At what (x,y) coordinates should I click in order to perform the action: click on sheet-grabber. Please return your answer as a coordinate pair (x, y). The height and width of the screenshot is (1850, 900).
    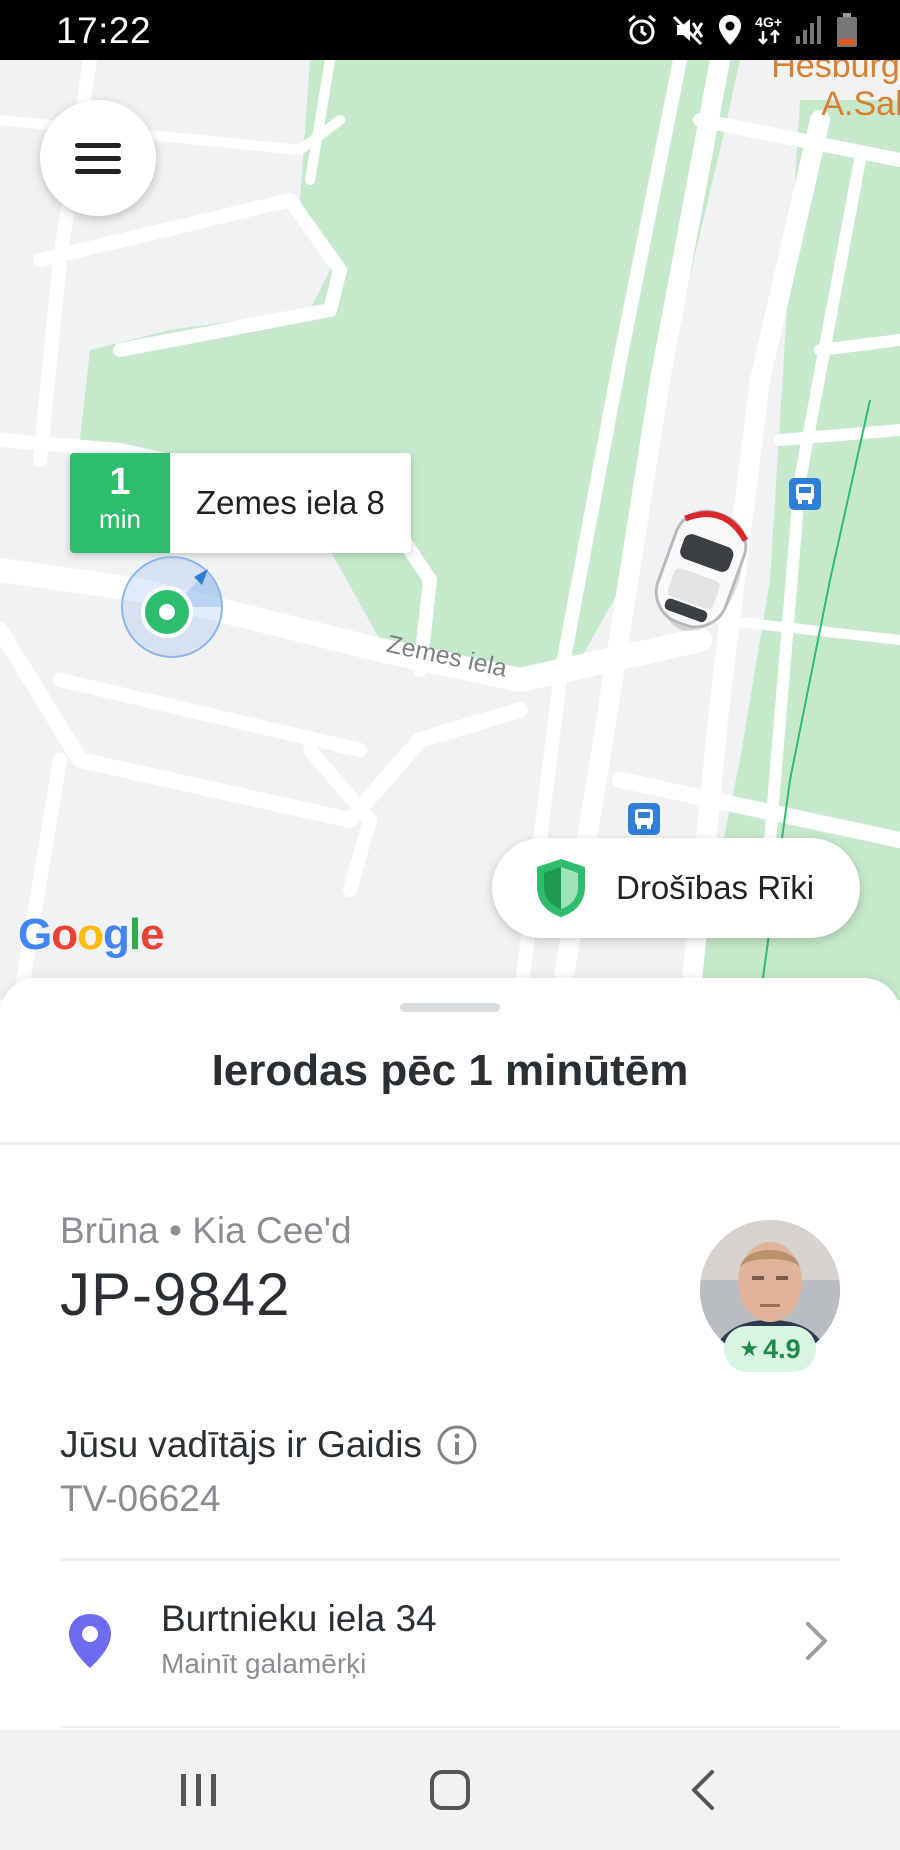
    Looking at the image, I should click on (450, 1007).